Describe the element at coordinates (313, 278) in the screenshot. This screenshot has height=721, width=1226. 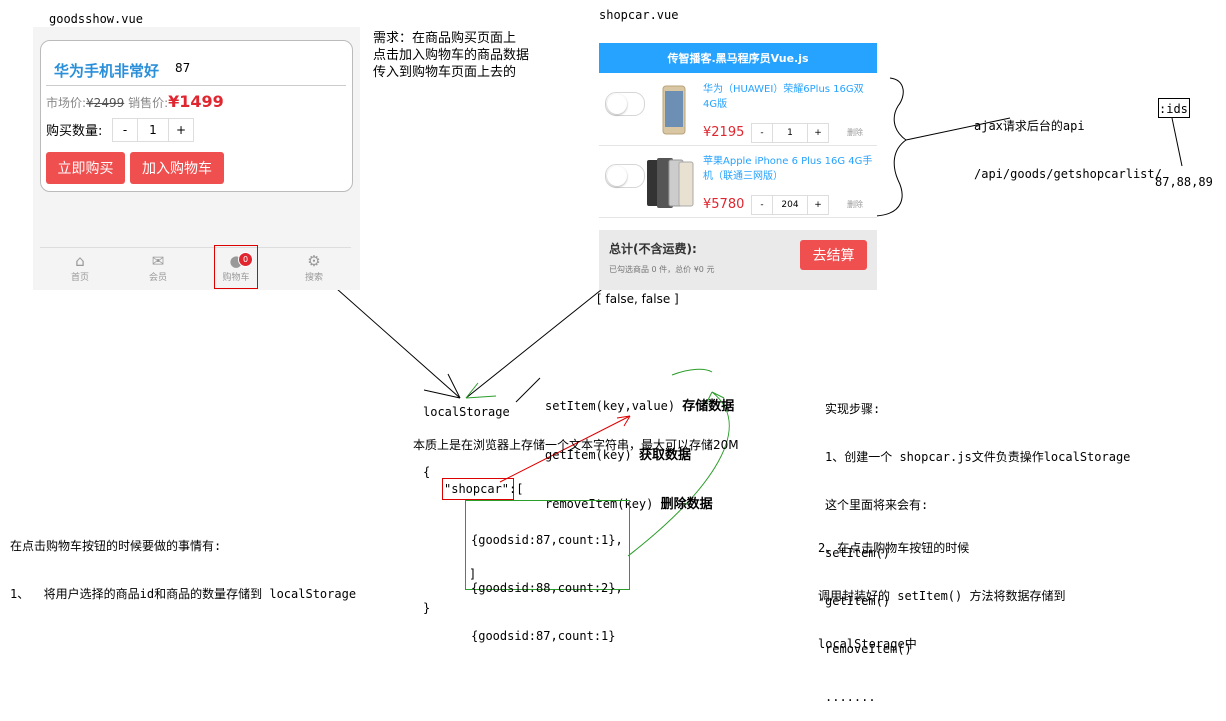
I see `tab-search-label: 搜索` at that location.